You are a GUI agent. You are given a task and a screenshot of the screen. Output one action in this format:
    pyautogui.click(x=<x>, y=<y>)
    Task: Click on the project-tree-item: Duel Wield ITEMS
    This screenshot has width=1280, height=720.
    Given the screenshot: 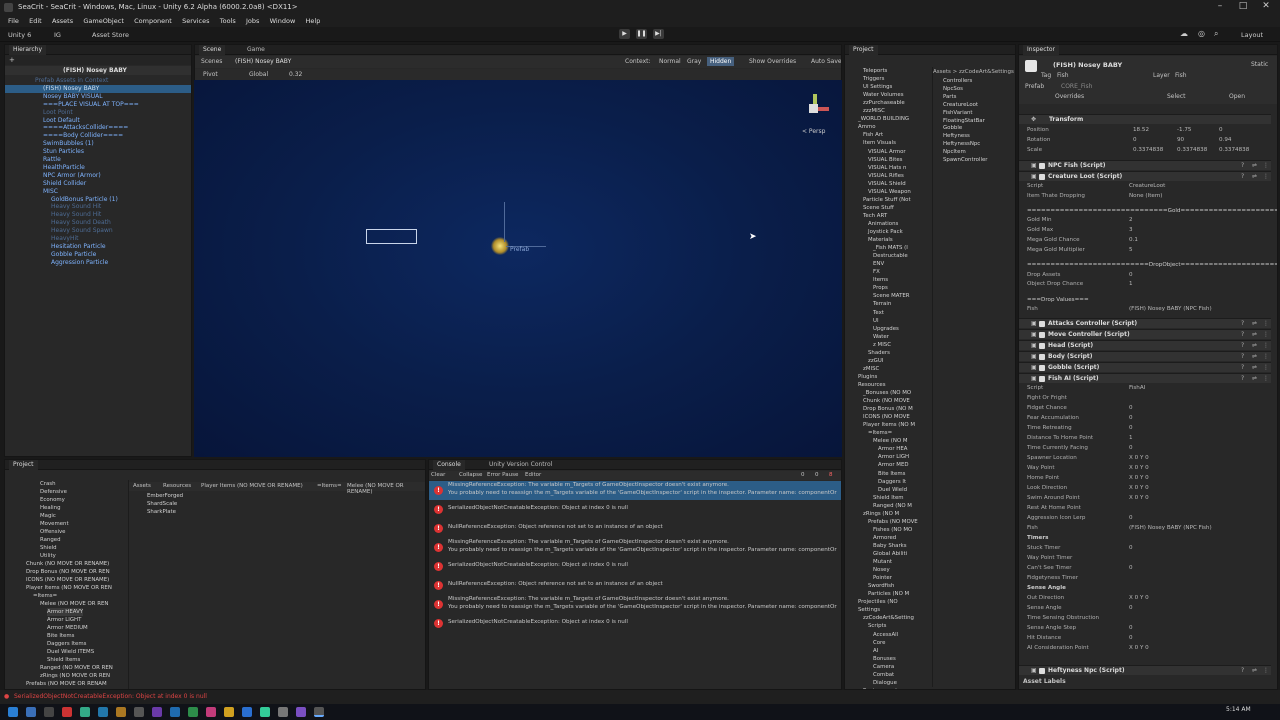 What is the action you would take?
    pyautogui.click(x=70, y=652)
    